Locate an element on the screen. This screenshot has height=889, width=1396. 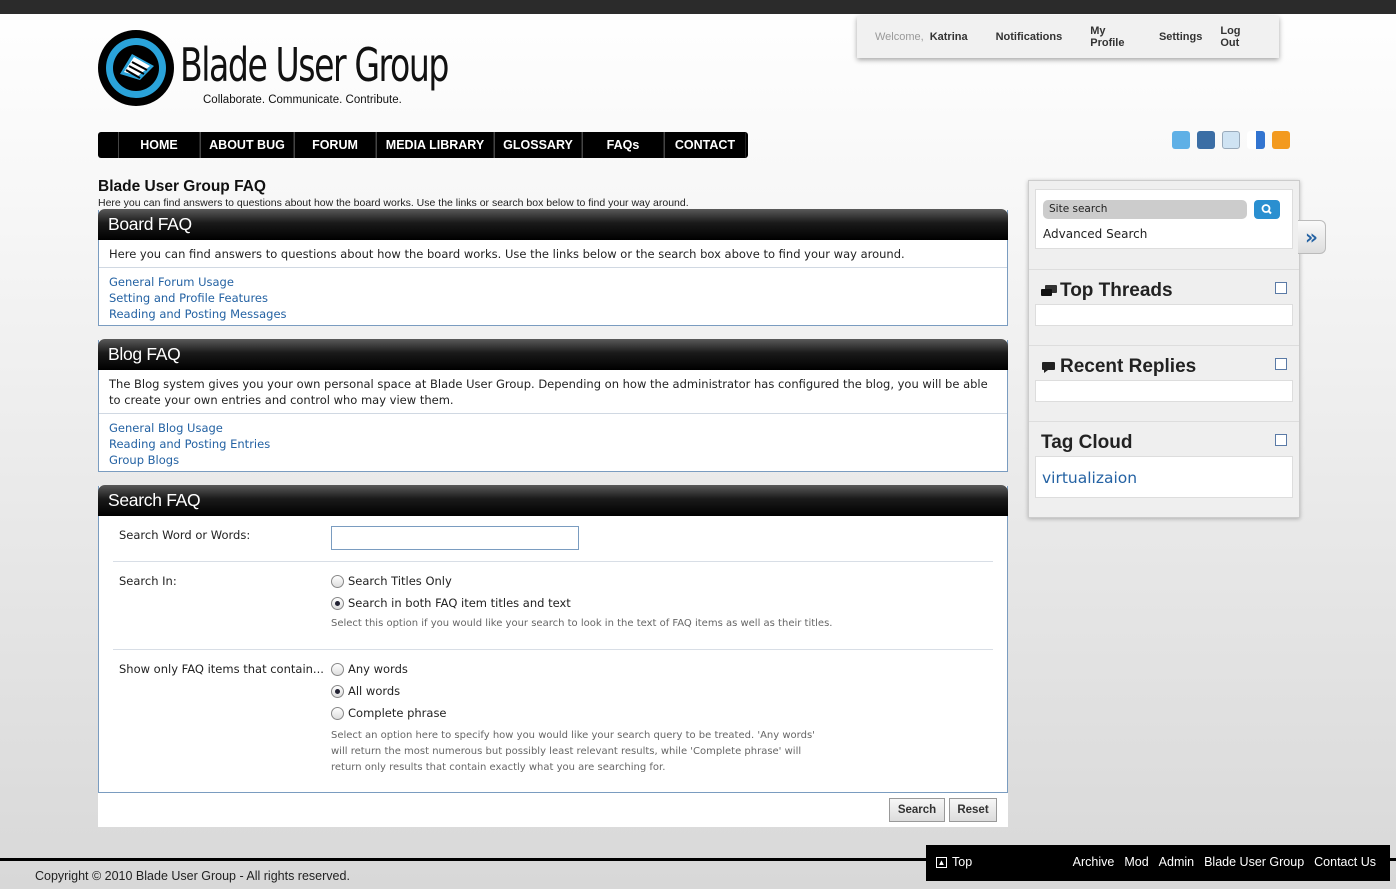
sidebar-toggle-icon: » is located at coordinates (1312, 237).